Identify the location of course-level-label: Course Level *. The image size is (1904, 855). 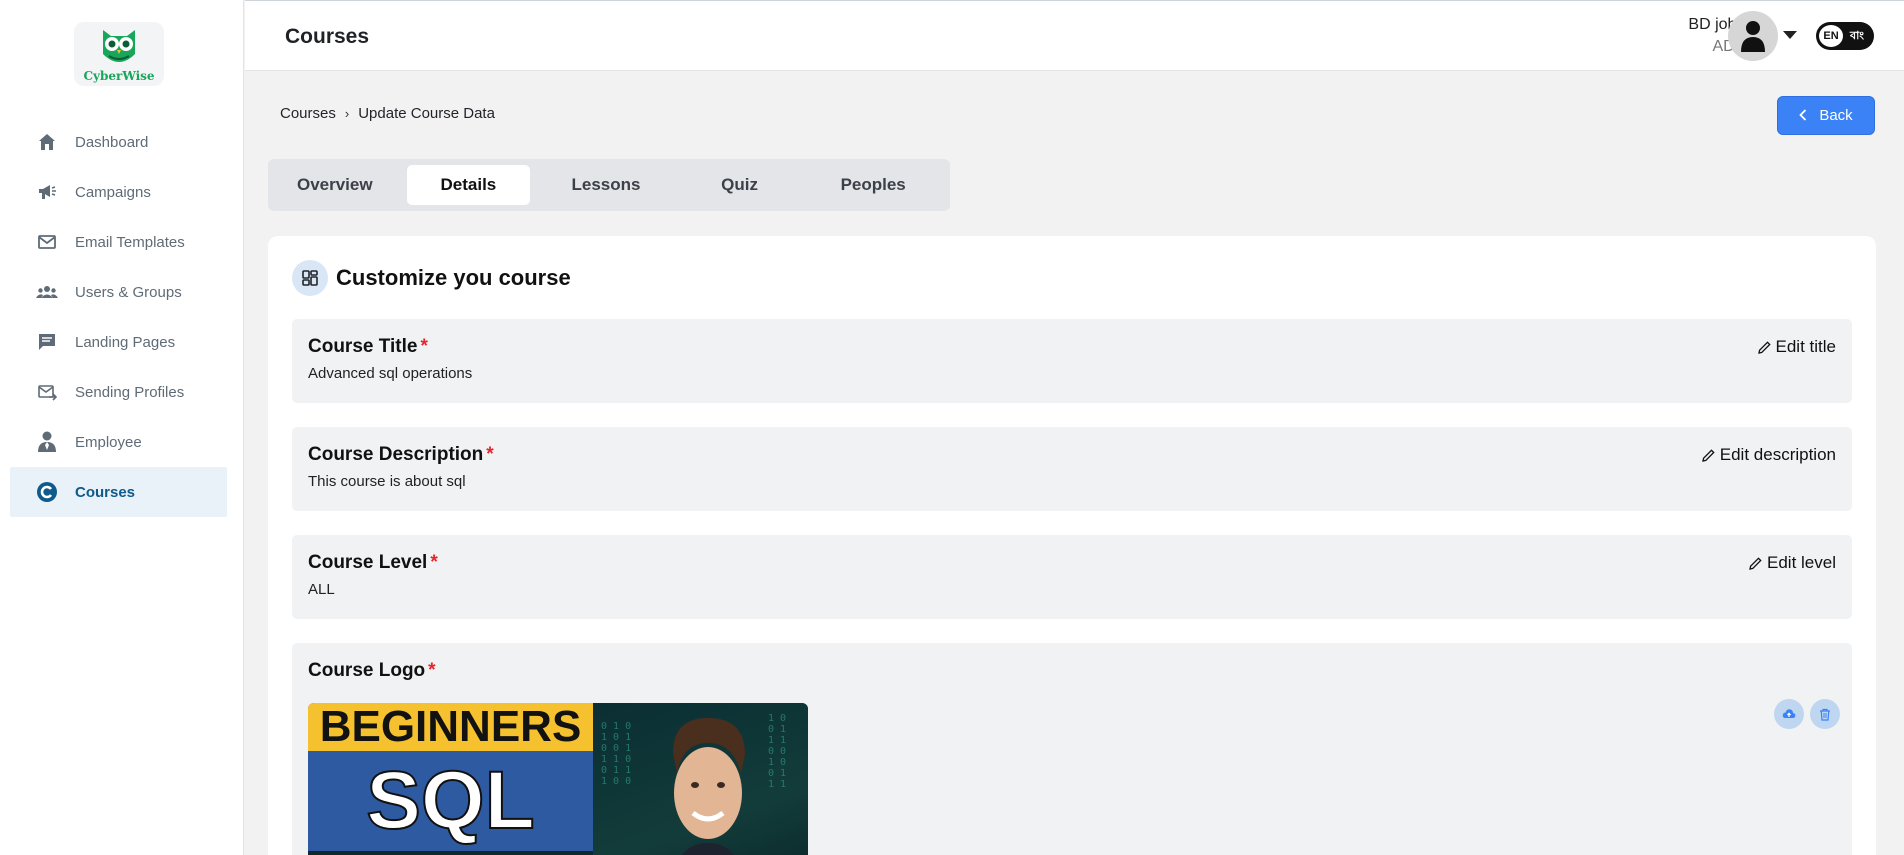
(373, 563).